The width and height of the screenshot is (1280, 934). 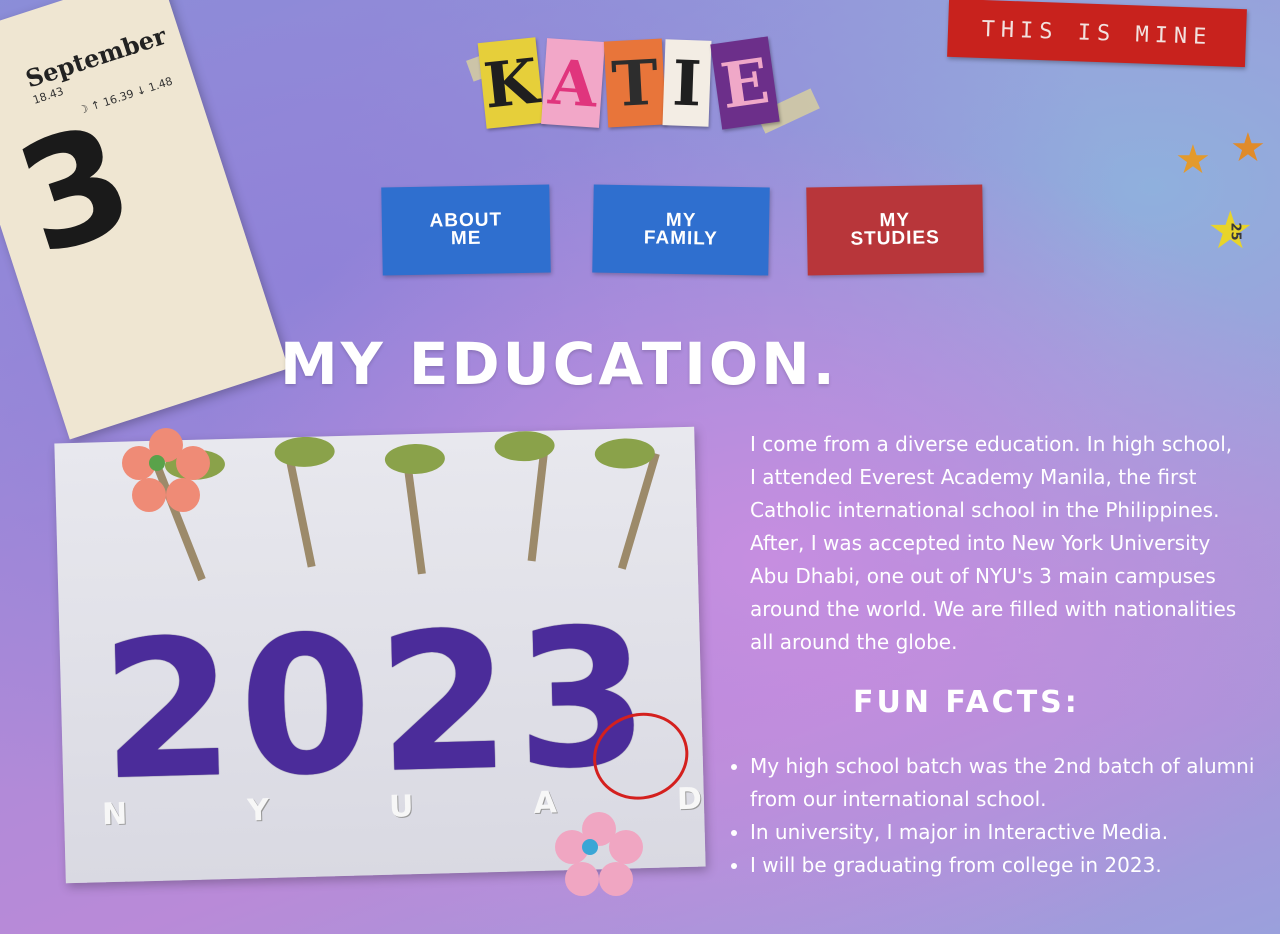 What do you see at coordinates (76, 190) in the screenshot?
I see `calendar-day: 3` at bounding box center [76, 190].